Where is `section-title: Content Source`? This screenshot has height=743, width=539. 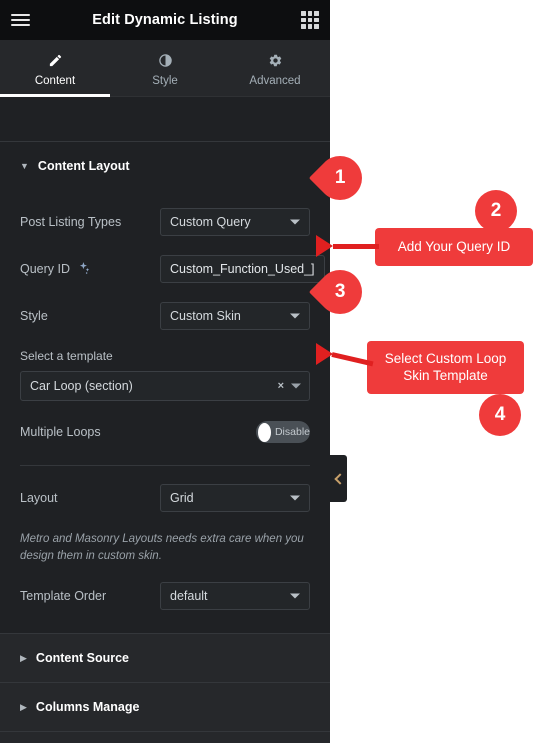 section-title: Content Source is located at coordinates (82, 658).